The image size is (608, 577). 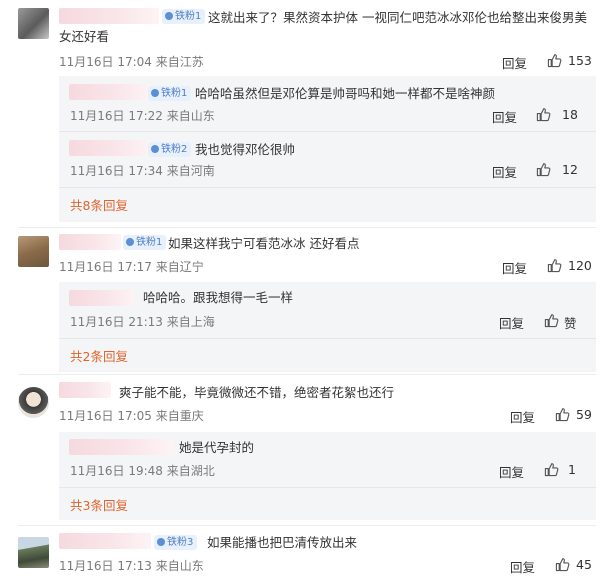 I want to click on comment-meta: 11月16日 17:05 来自重庆, so click(x=131, y=416).